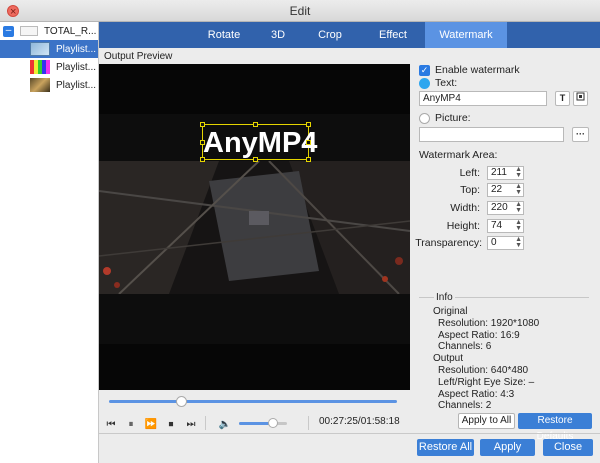 Image resolution: width=600 pixels, height=463 pixels. I want to click on close-window-icon, so click(13, 12).